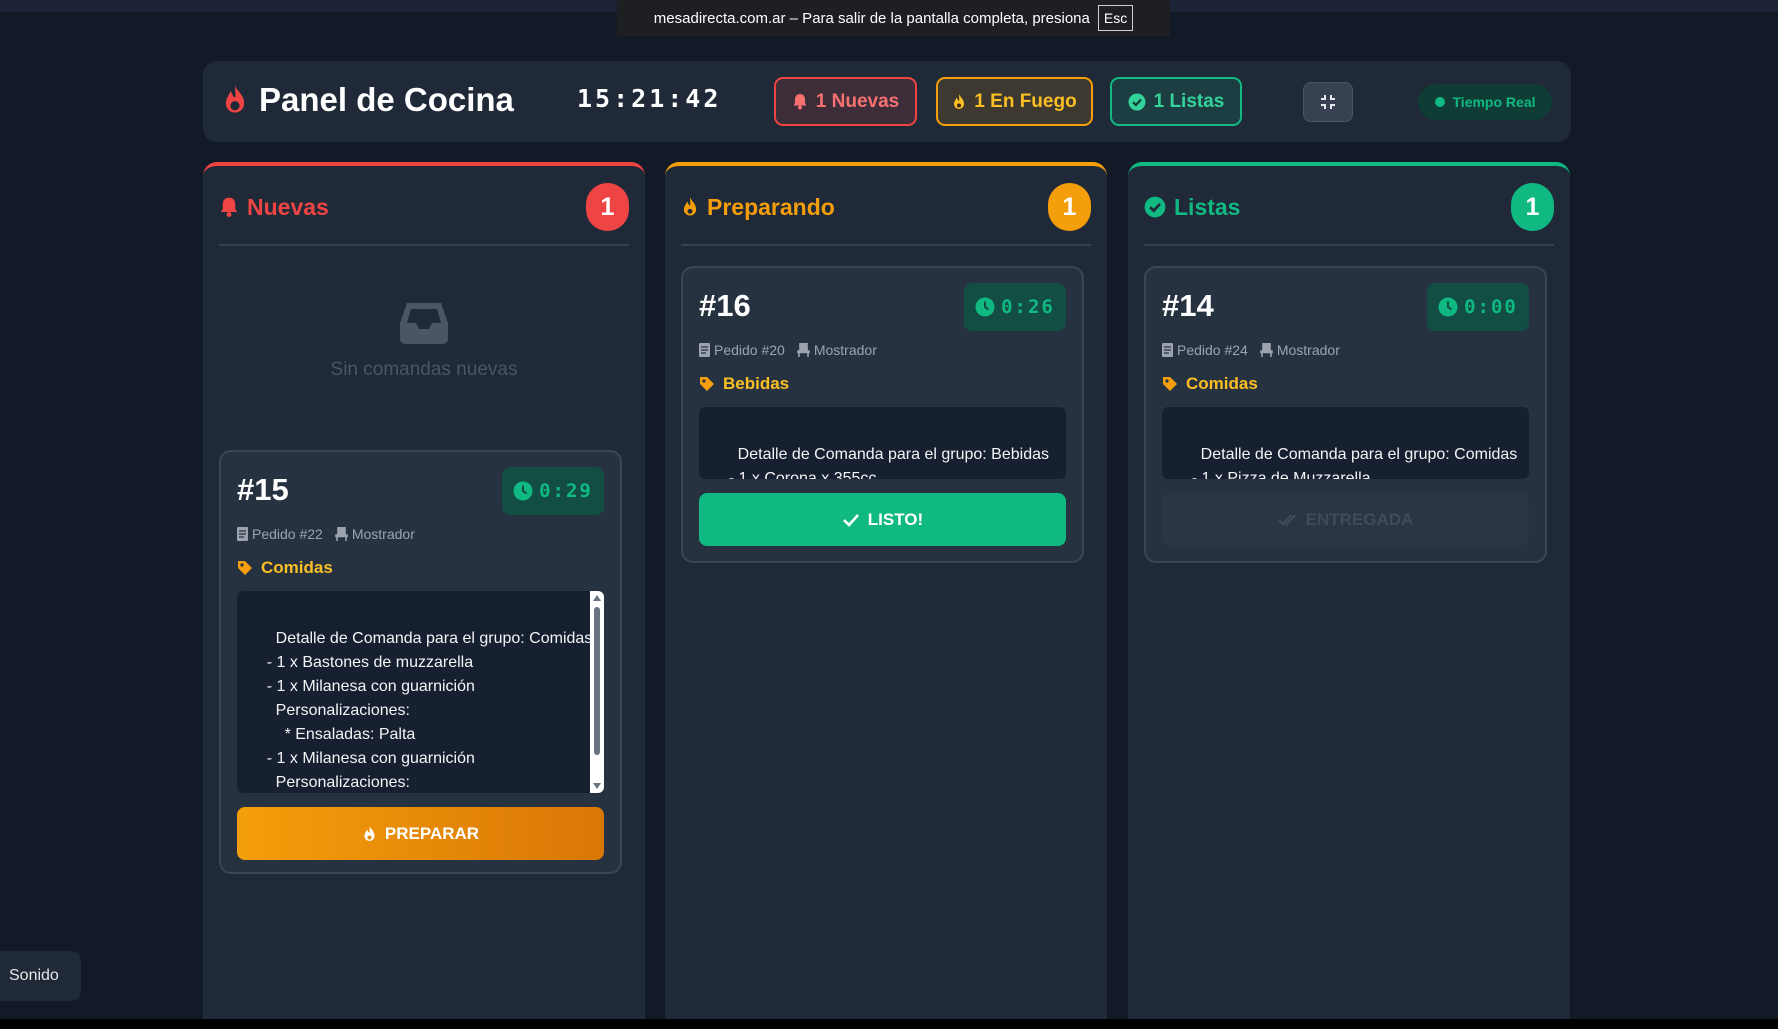  I want to click on order-timer: 0:00, so click(1478, 307).